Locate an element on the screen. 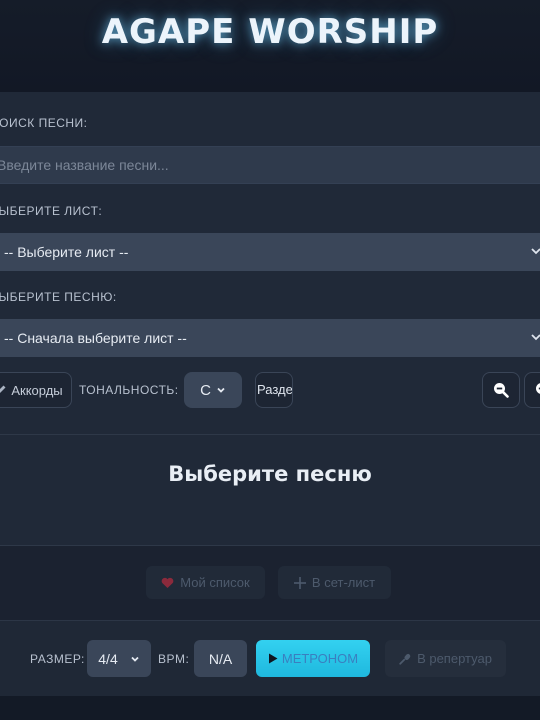 This screenshot has height=720, width=540. zoom-out-button is located at coordinates (501, 390).